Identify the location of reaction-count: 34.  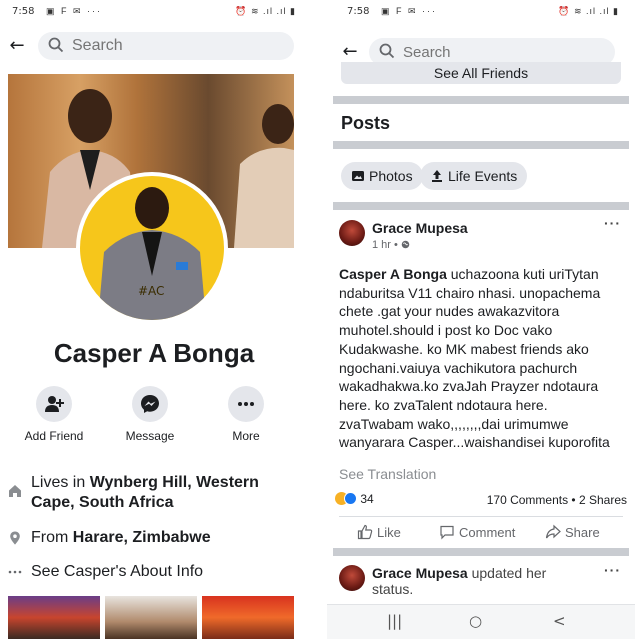
(367, 499).